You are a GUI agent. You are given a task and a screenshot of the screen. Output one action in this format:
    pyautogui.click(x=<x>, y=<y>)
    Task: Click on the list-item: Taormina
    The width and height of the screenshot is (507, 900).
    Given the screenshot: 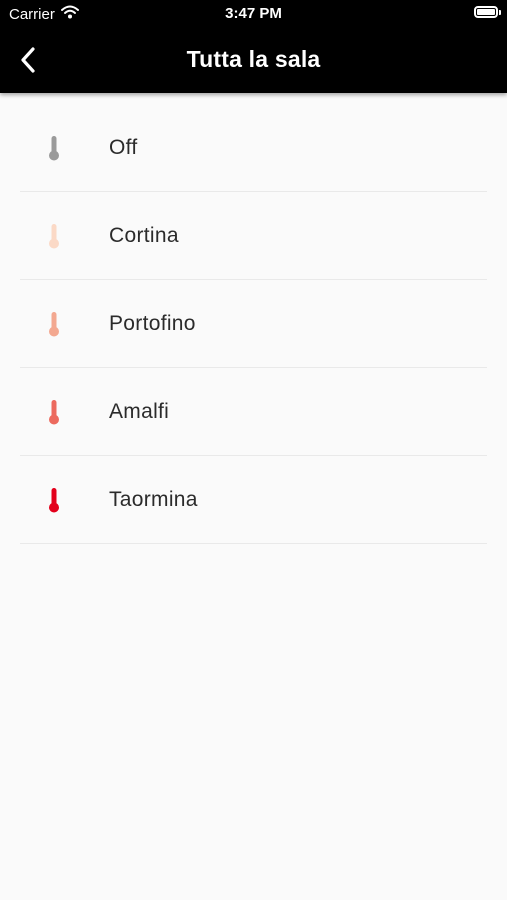 What is the action you would take?
    pyautogui.click(x=253, y=500)
    